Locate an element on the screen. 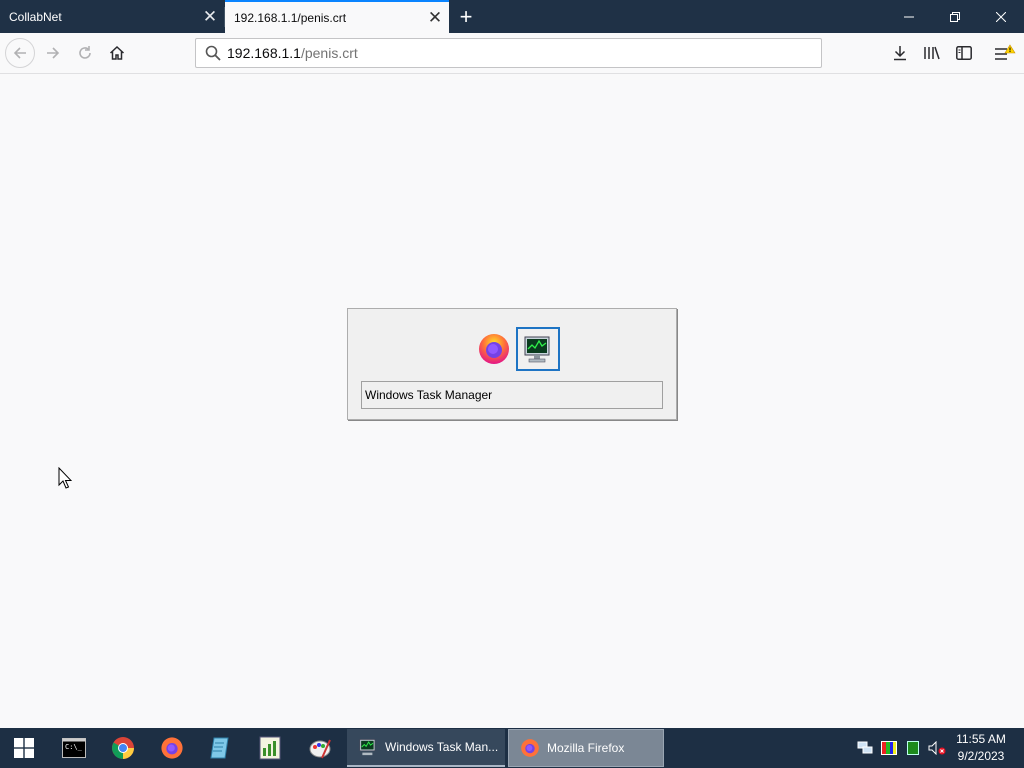  volume-muted-icon is located at coordinates (937, 748).